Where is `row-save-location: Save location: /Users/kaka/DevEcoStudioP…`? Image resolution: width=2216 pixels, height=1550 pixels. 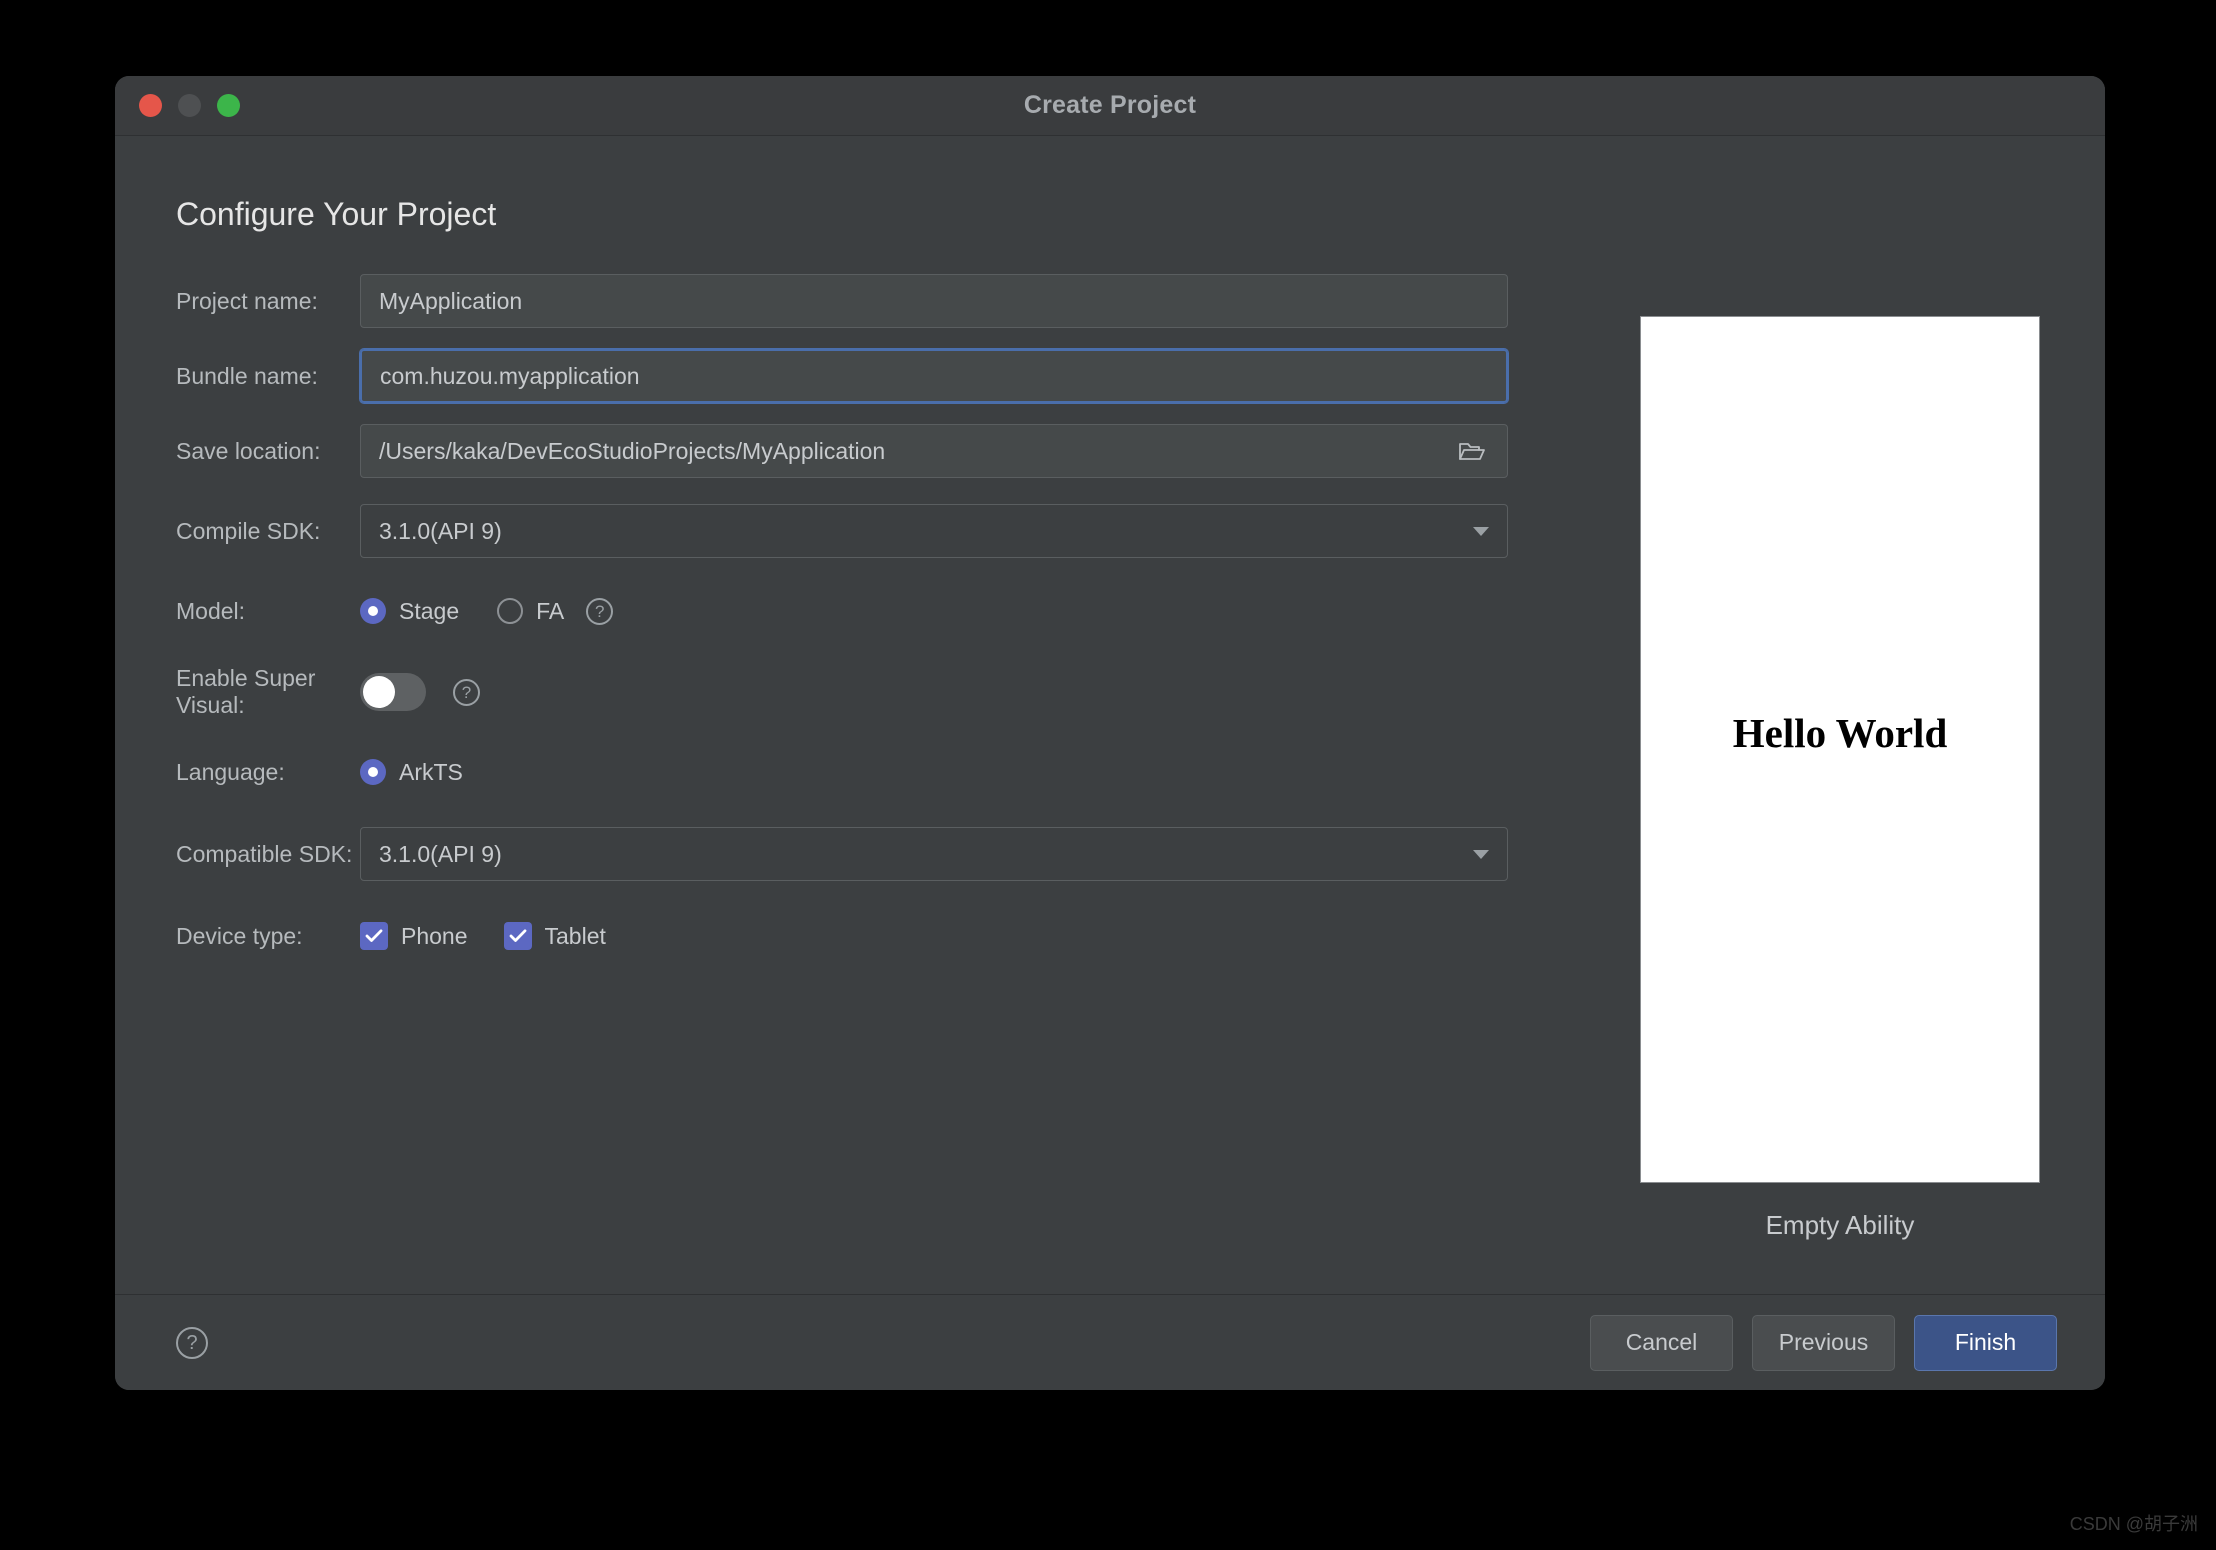
row-save-location: Save location: /Users/kaka/DevEcoStudioP… is located at coordinates (887, 451).